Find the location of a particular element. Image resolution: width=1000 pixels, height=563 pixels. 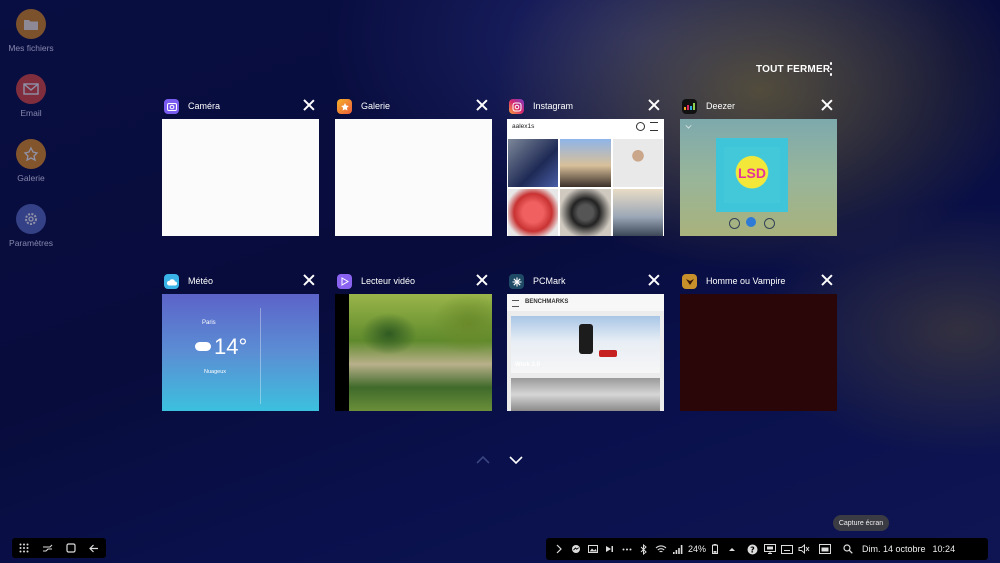

app-title: PCMark is located at coordinates (549, 281).